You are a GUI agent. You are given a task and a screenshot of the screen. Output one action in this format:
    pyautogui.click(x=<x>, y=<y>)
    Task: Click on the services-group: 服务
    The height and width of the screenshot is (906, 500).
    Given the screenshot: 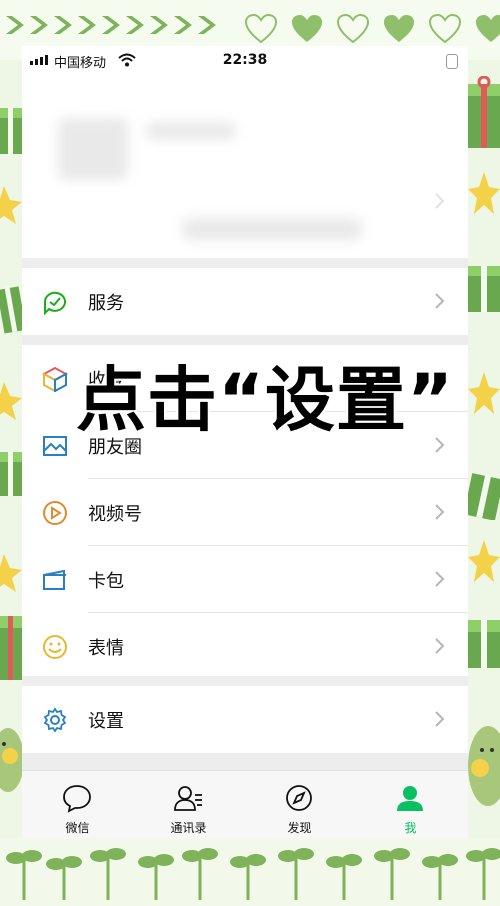 What is the action you would take?
    pyautogui.click(x=245, y=301)
    